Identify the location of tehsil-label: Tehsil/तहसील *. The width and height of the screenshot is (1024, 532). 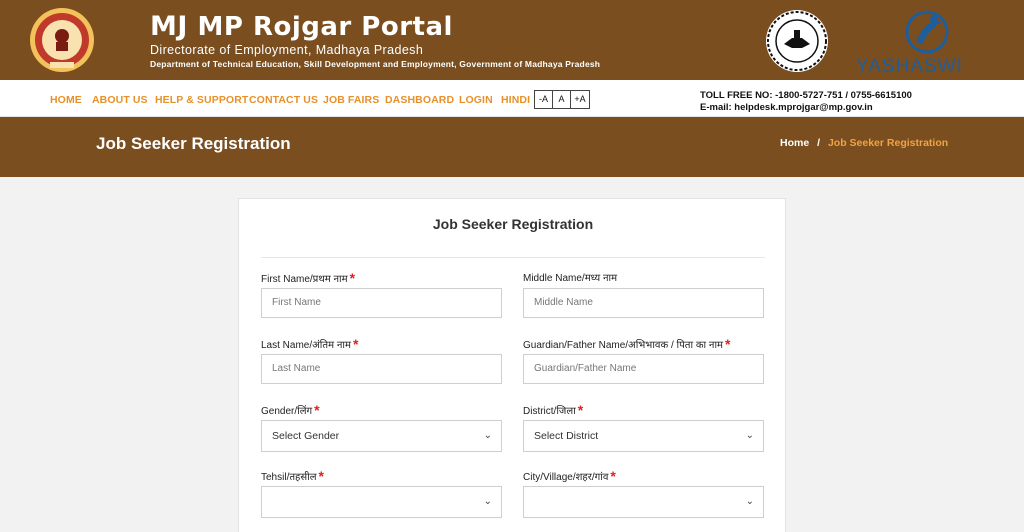
(292, 475).